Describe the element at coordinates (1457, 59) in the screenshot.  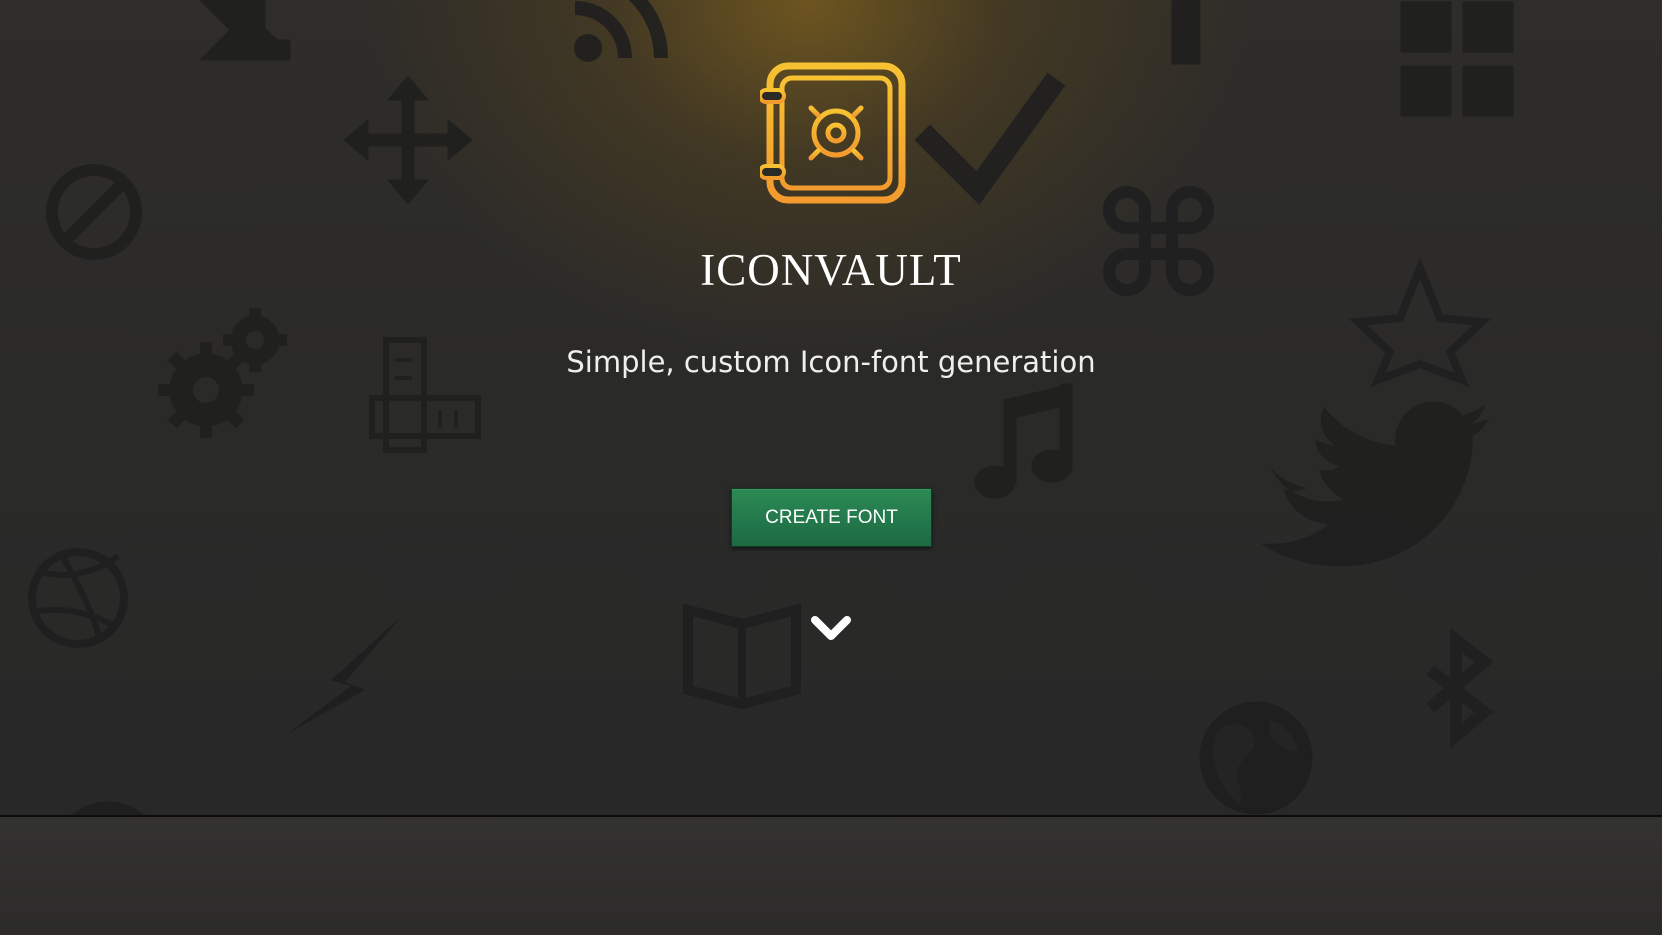
I see `grid-icon` at that location.